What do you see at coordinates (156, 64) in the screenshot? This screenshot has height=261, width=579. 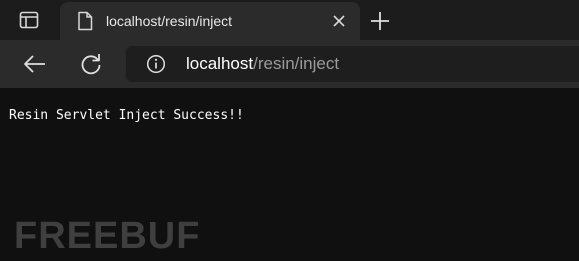 I see `info-icon` at bounding box center [156, 64].